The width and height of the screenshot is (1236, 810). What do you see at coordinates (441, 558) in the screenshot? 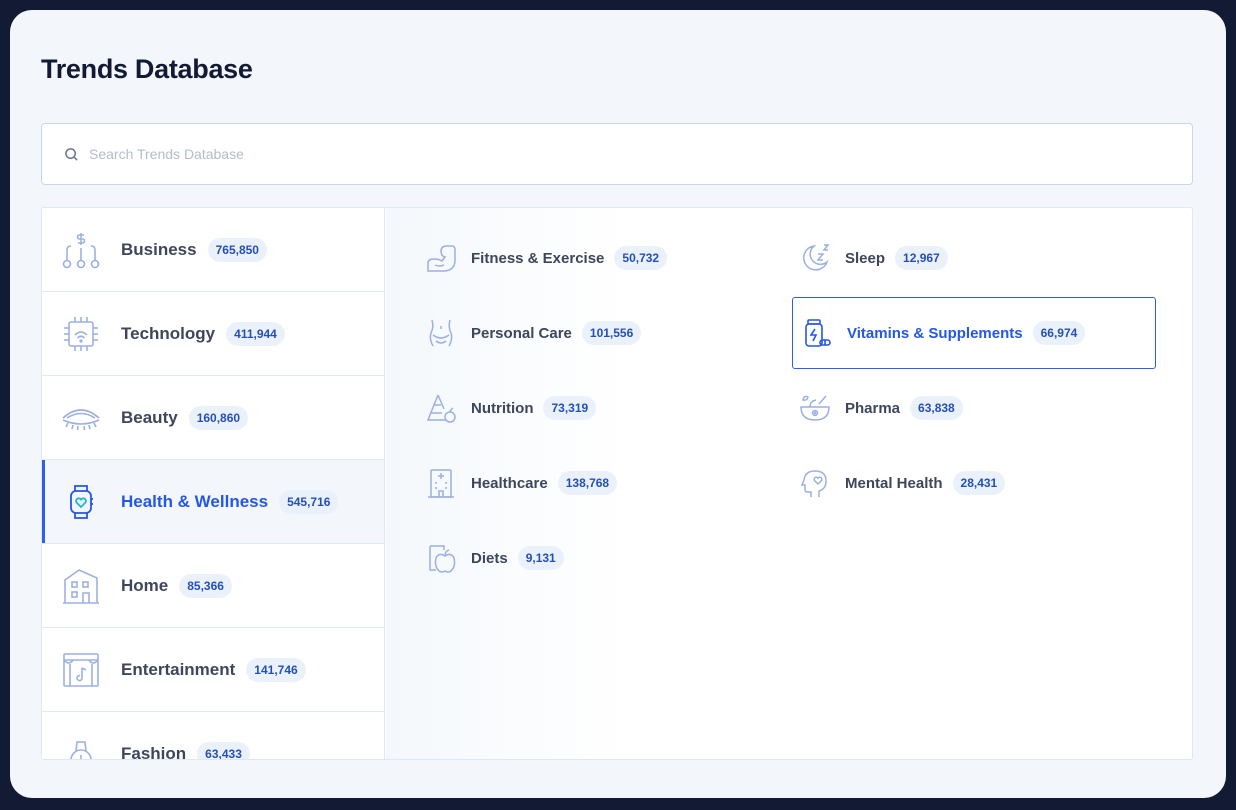
I see `apple-icon` at bounding box center [441, 558].